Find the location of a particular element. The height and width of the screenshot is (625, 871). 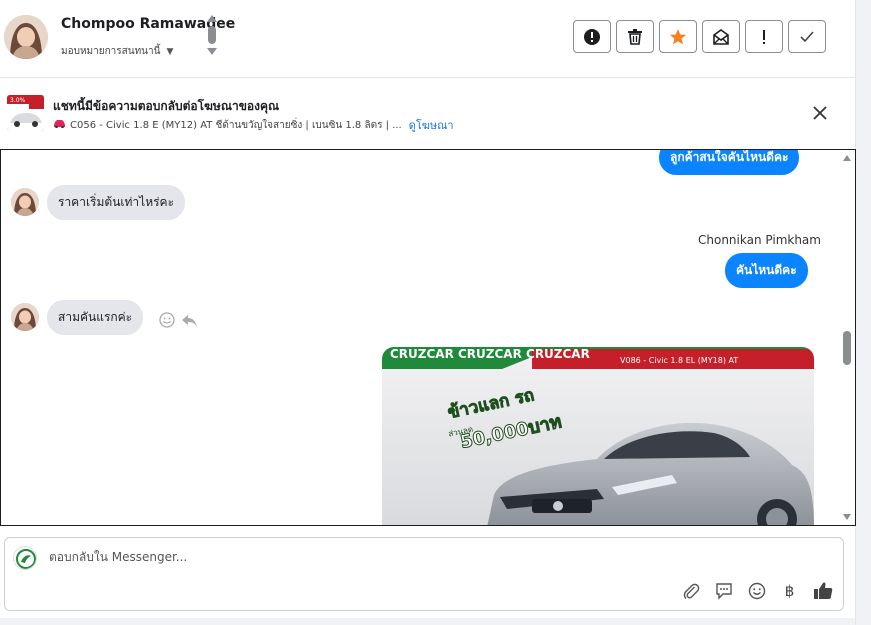

like-button is located at coordinates (822, 590).